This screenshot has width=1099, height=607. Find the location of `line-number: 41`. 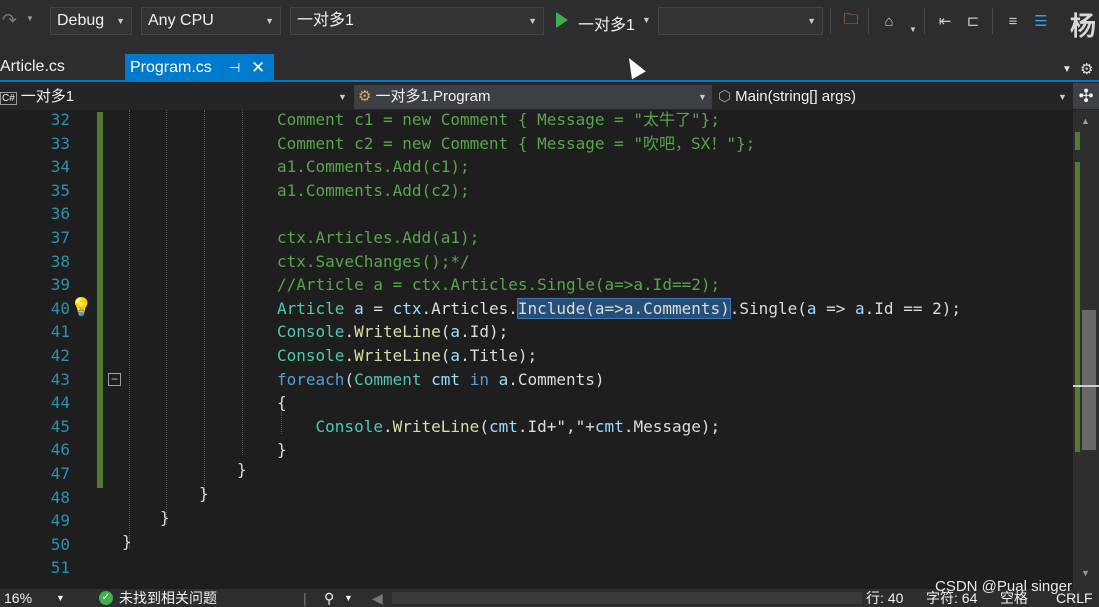

line-number: 41 is located at coordinates (60, 332).